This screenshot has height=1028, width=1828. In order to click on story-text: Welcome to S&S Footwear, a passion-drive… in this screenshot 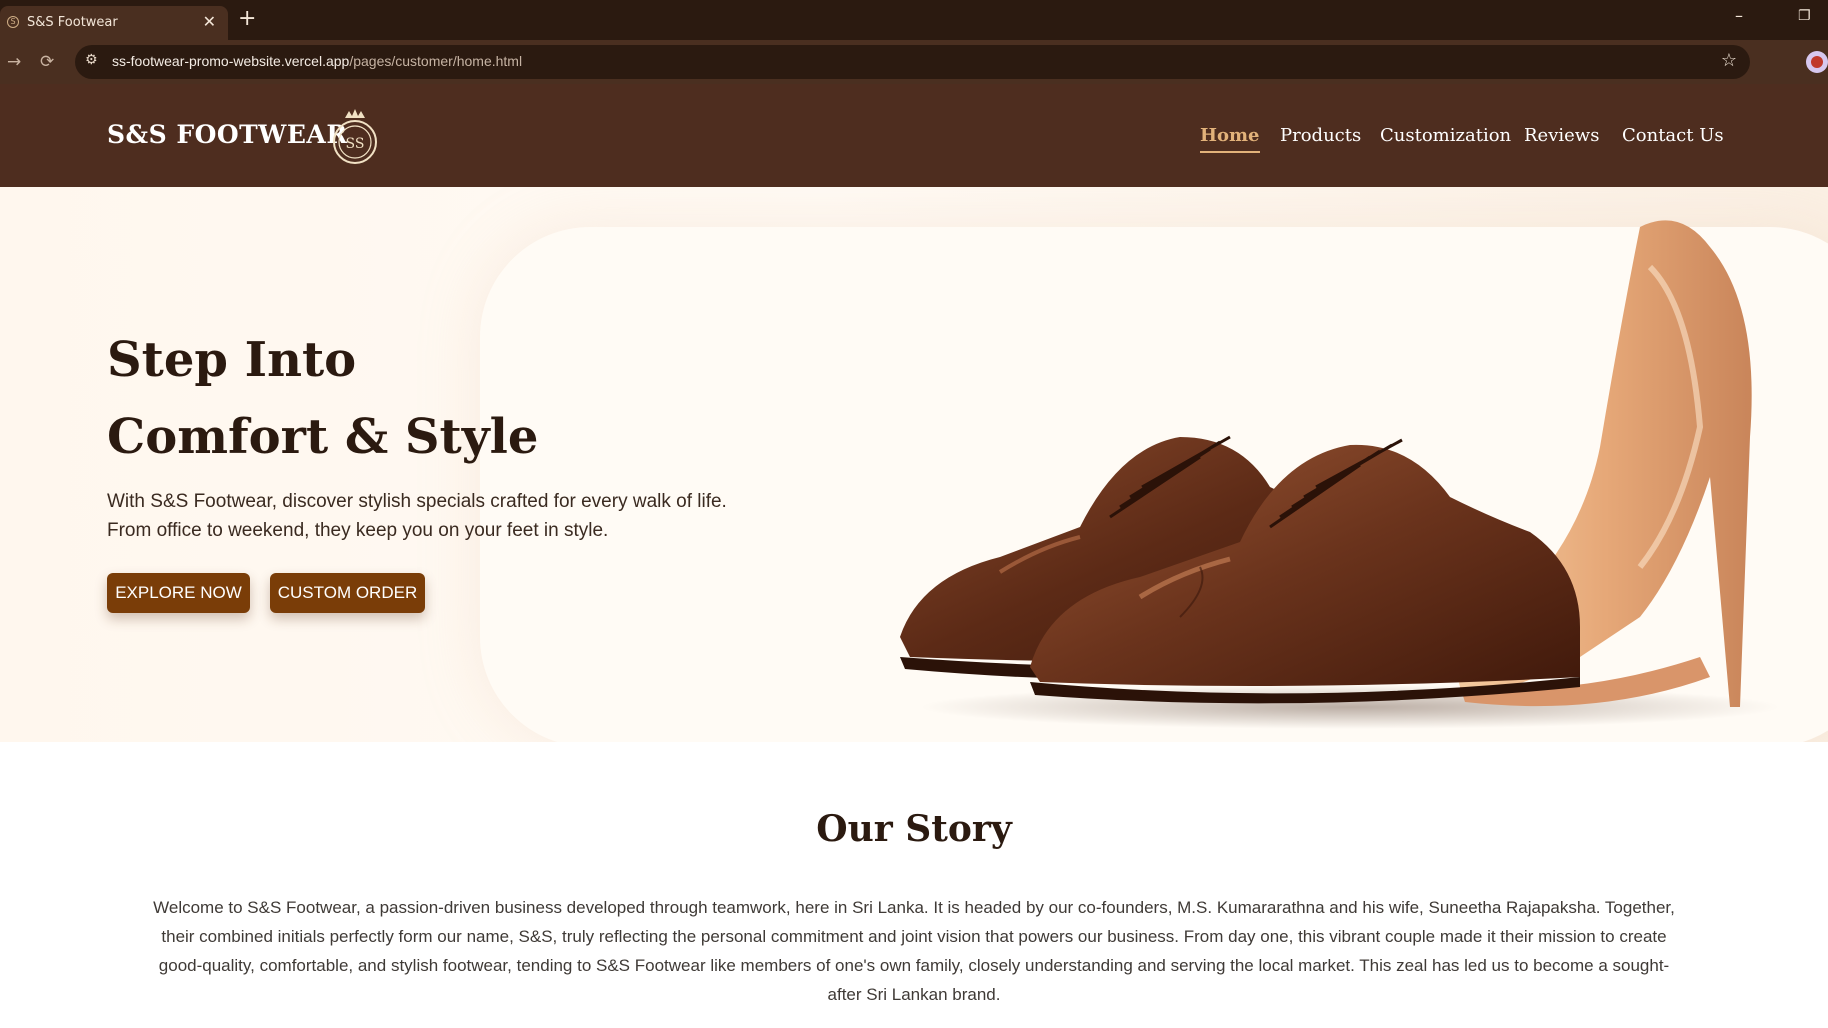, I will do `click(914, 951)`.